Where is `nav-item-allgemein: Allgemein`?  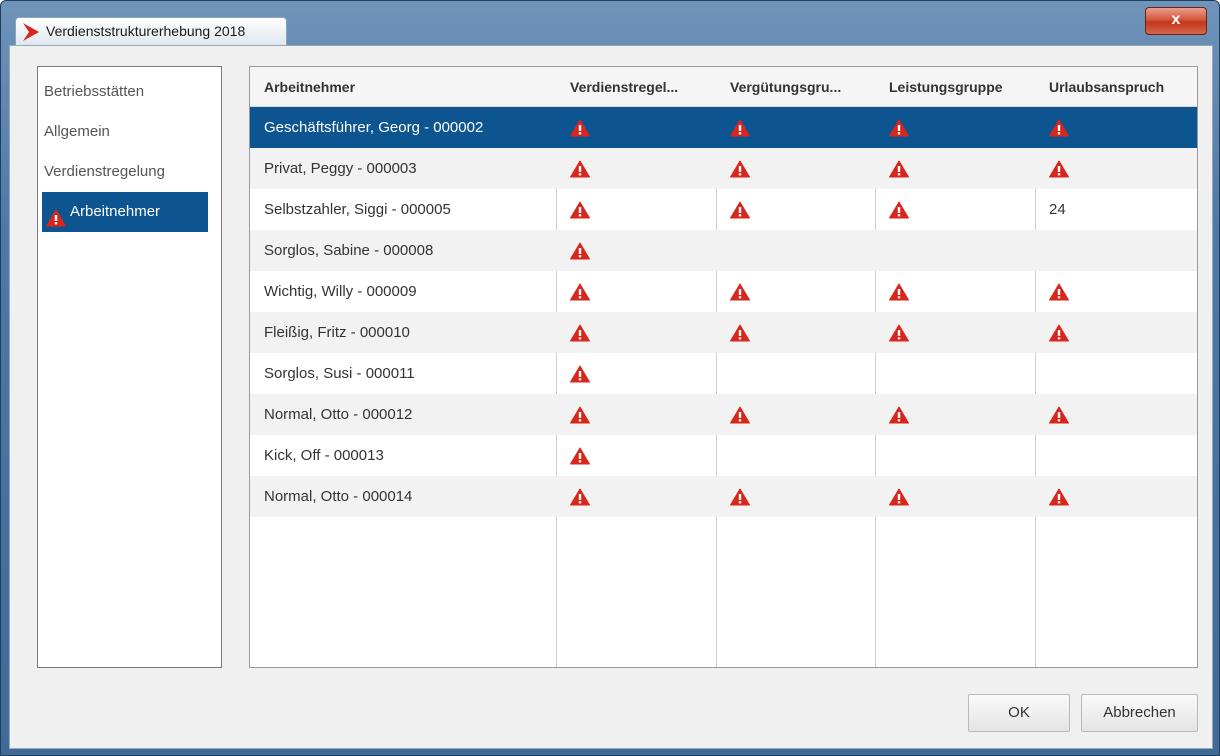
nav-item-allgemein: Allgemein is located at coordinates (125, 132).